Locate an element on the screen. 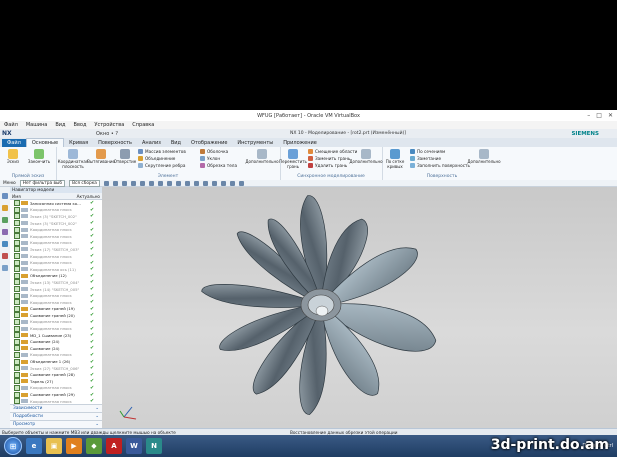  array-feature-button: Массив элементов is located at coordinates (162, 151).